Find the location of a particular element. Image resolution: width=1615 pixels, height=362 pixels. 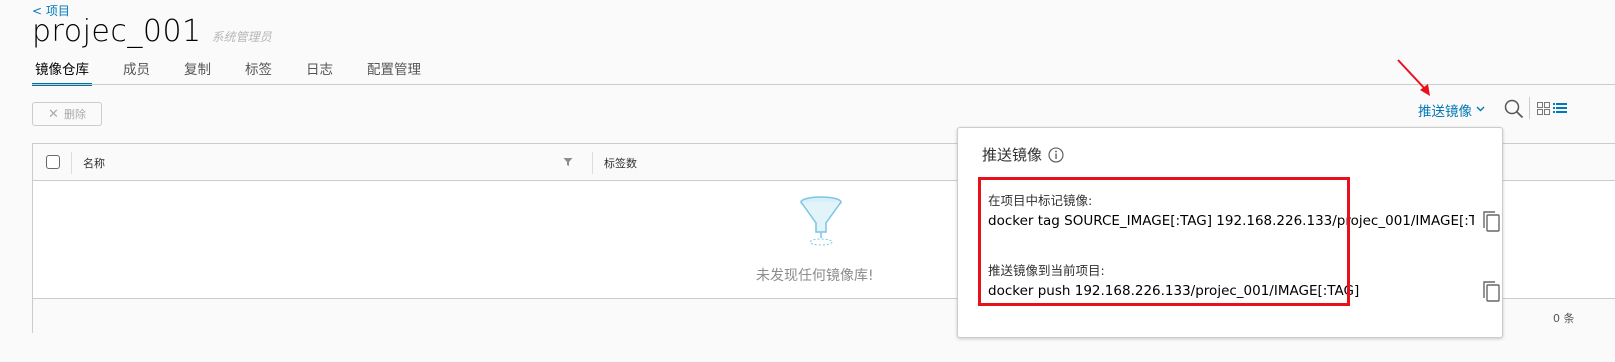

popover-title: 推送镜像 is located at coordinates (1023, 154).